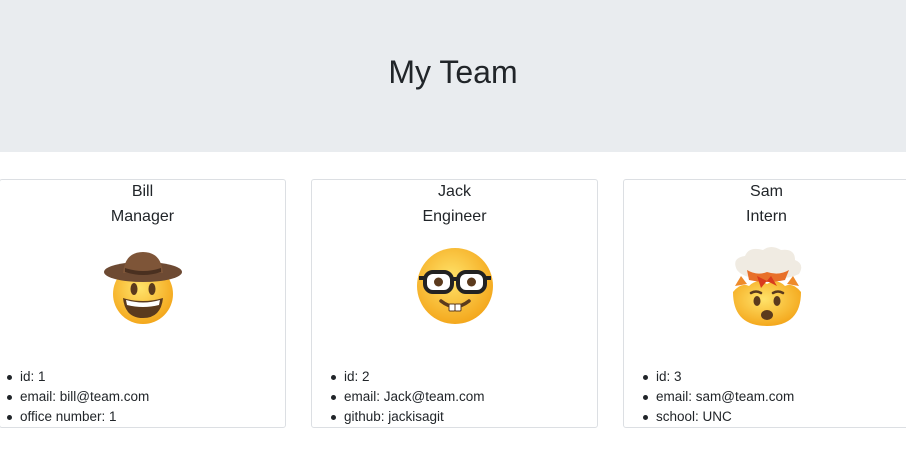 This screenshot has height=454, width=906. Describe the element at coordinates (142, 216) in the screenshot. I see `employee-role: Manager` at that location.